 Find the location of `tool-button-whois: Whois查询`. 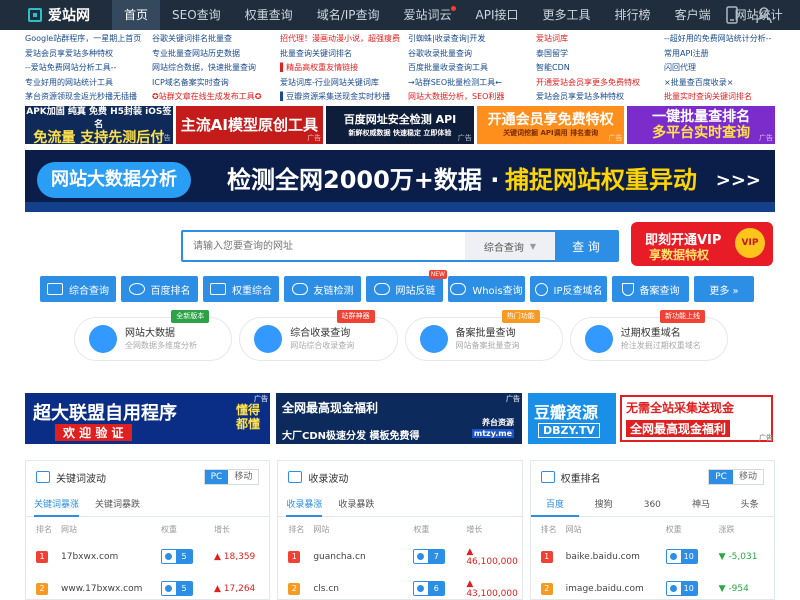

tool-button-whois: Whois查询 is located at coordinates (486, 289).